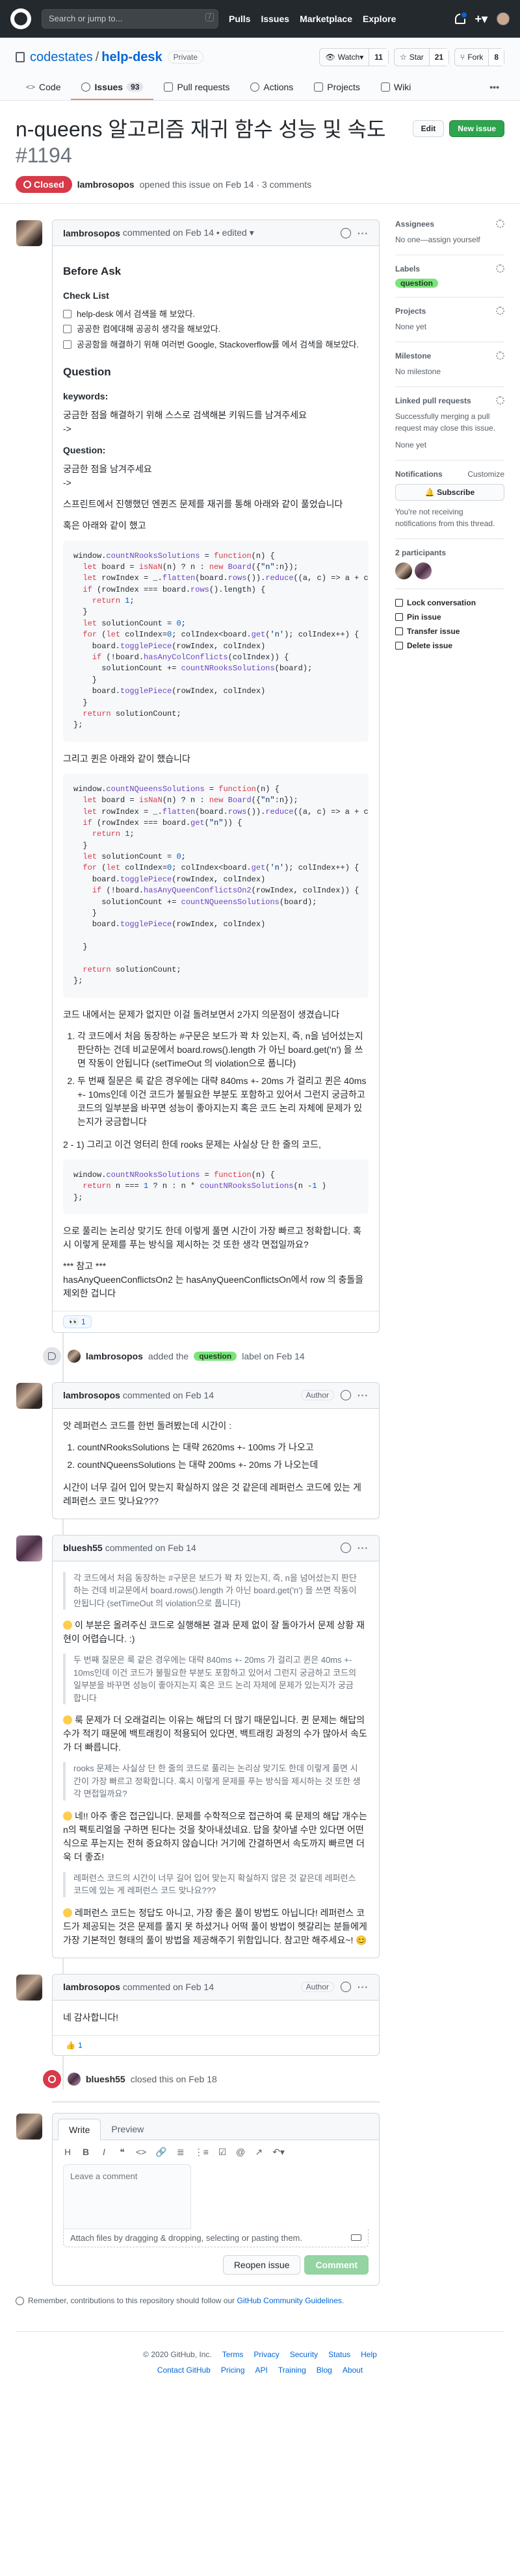  What do you see at coordinates (479, 57) in the screenshot?
I see `fork-button: ⑂ Fork 8` at bounding box center [479, 57].